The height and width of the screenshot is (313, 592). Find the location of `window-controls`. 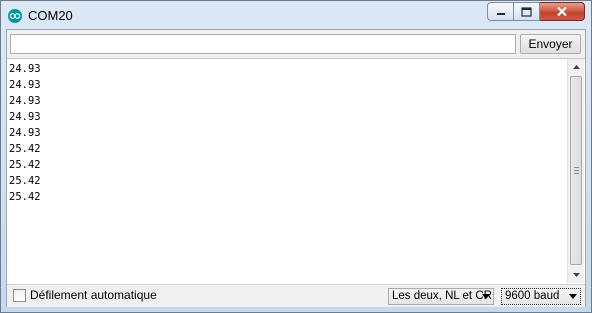

window-controls is located at coordinates (536, 11).